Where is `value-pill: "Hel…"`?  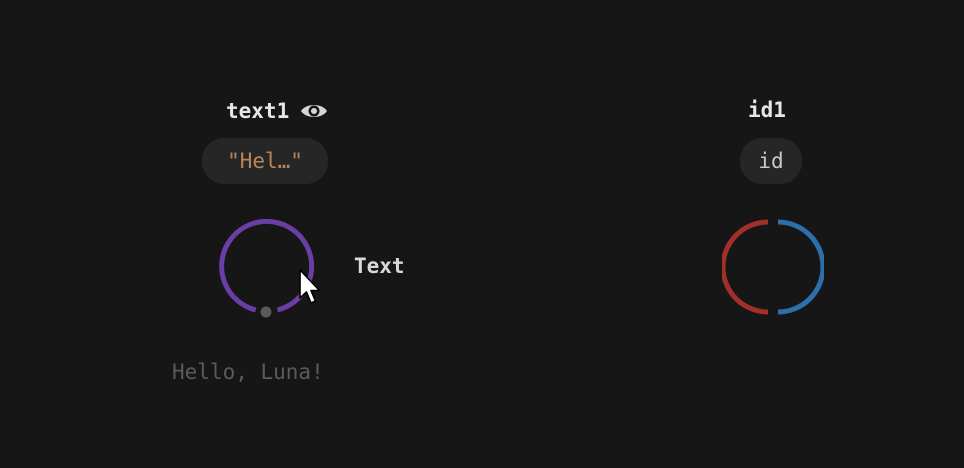 value-pill: "Hel…" is located at coordinates (265, 161).